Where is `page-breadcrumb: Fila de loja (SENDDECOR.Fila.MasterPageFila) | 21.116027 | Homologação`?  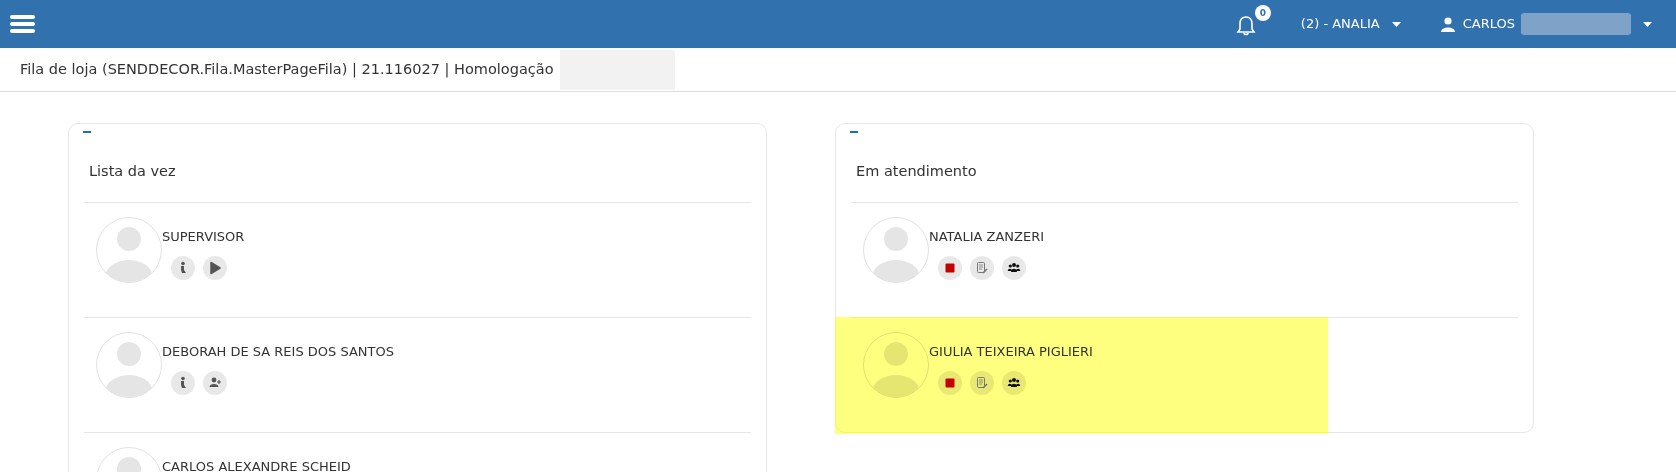 page-breadcrumb: Fila de loja (SENDDECOR.Fila.MasterPageFila) | 21.116027 | Homologação is located at coordinates (287, 69).